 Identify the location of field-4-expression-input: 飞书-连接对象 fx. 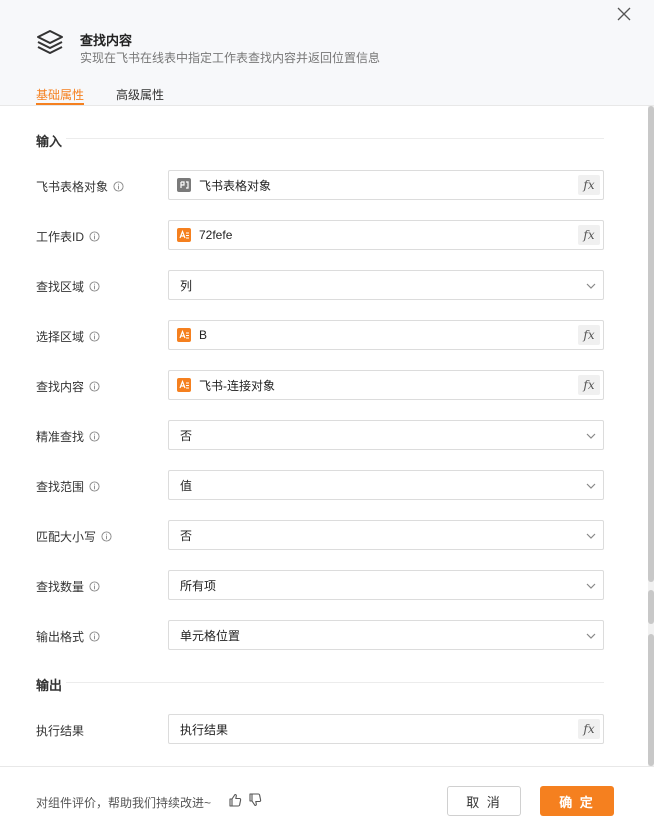
(386, 385).